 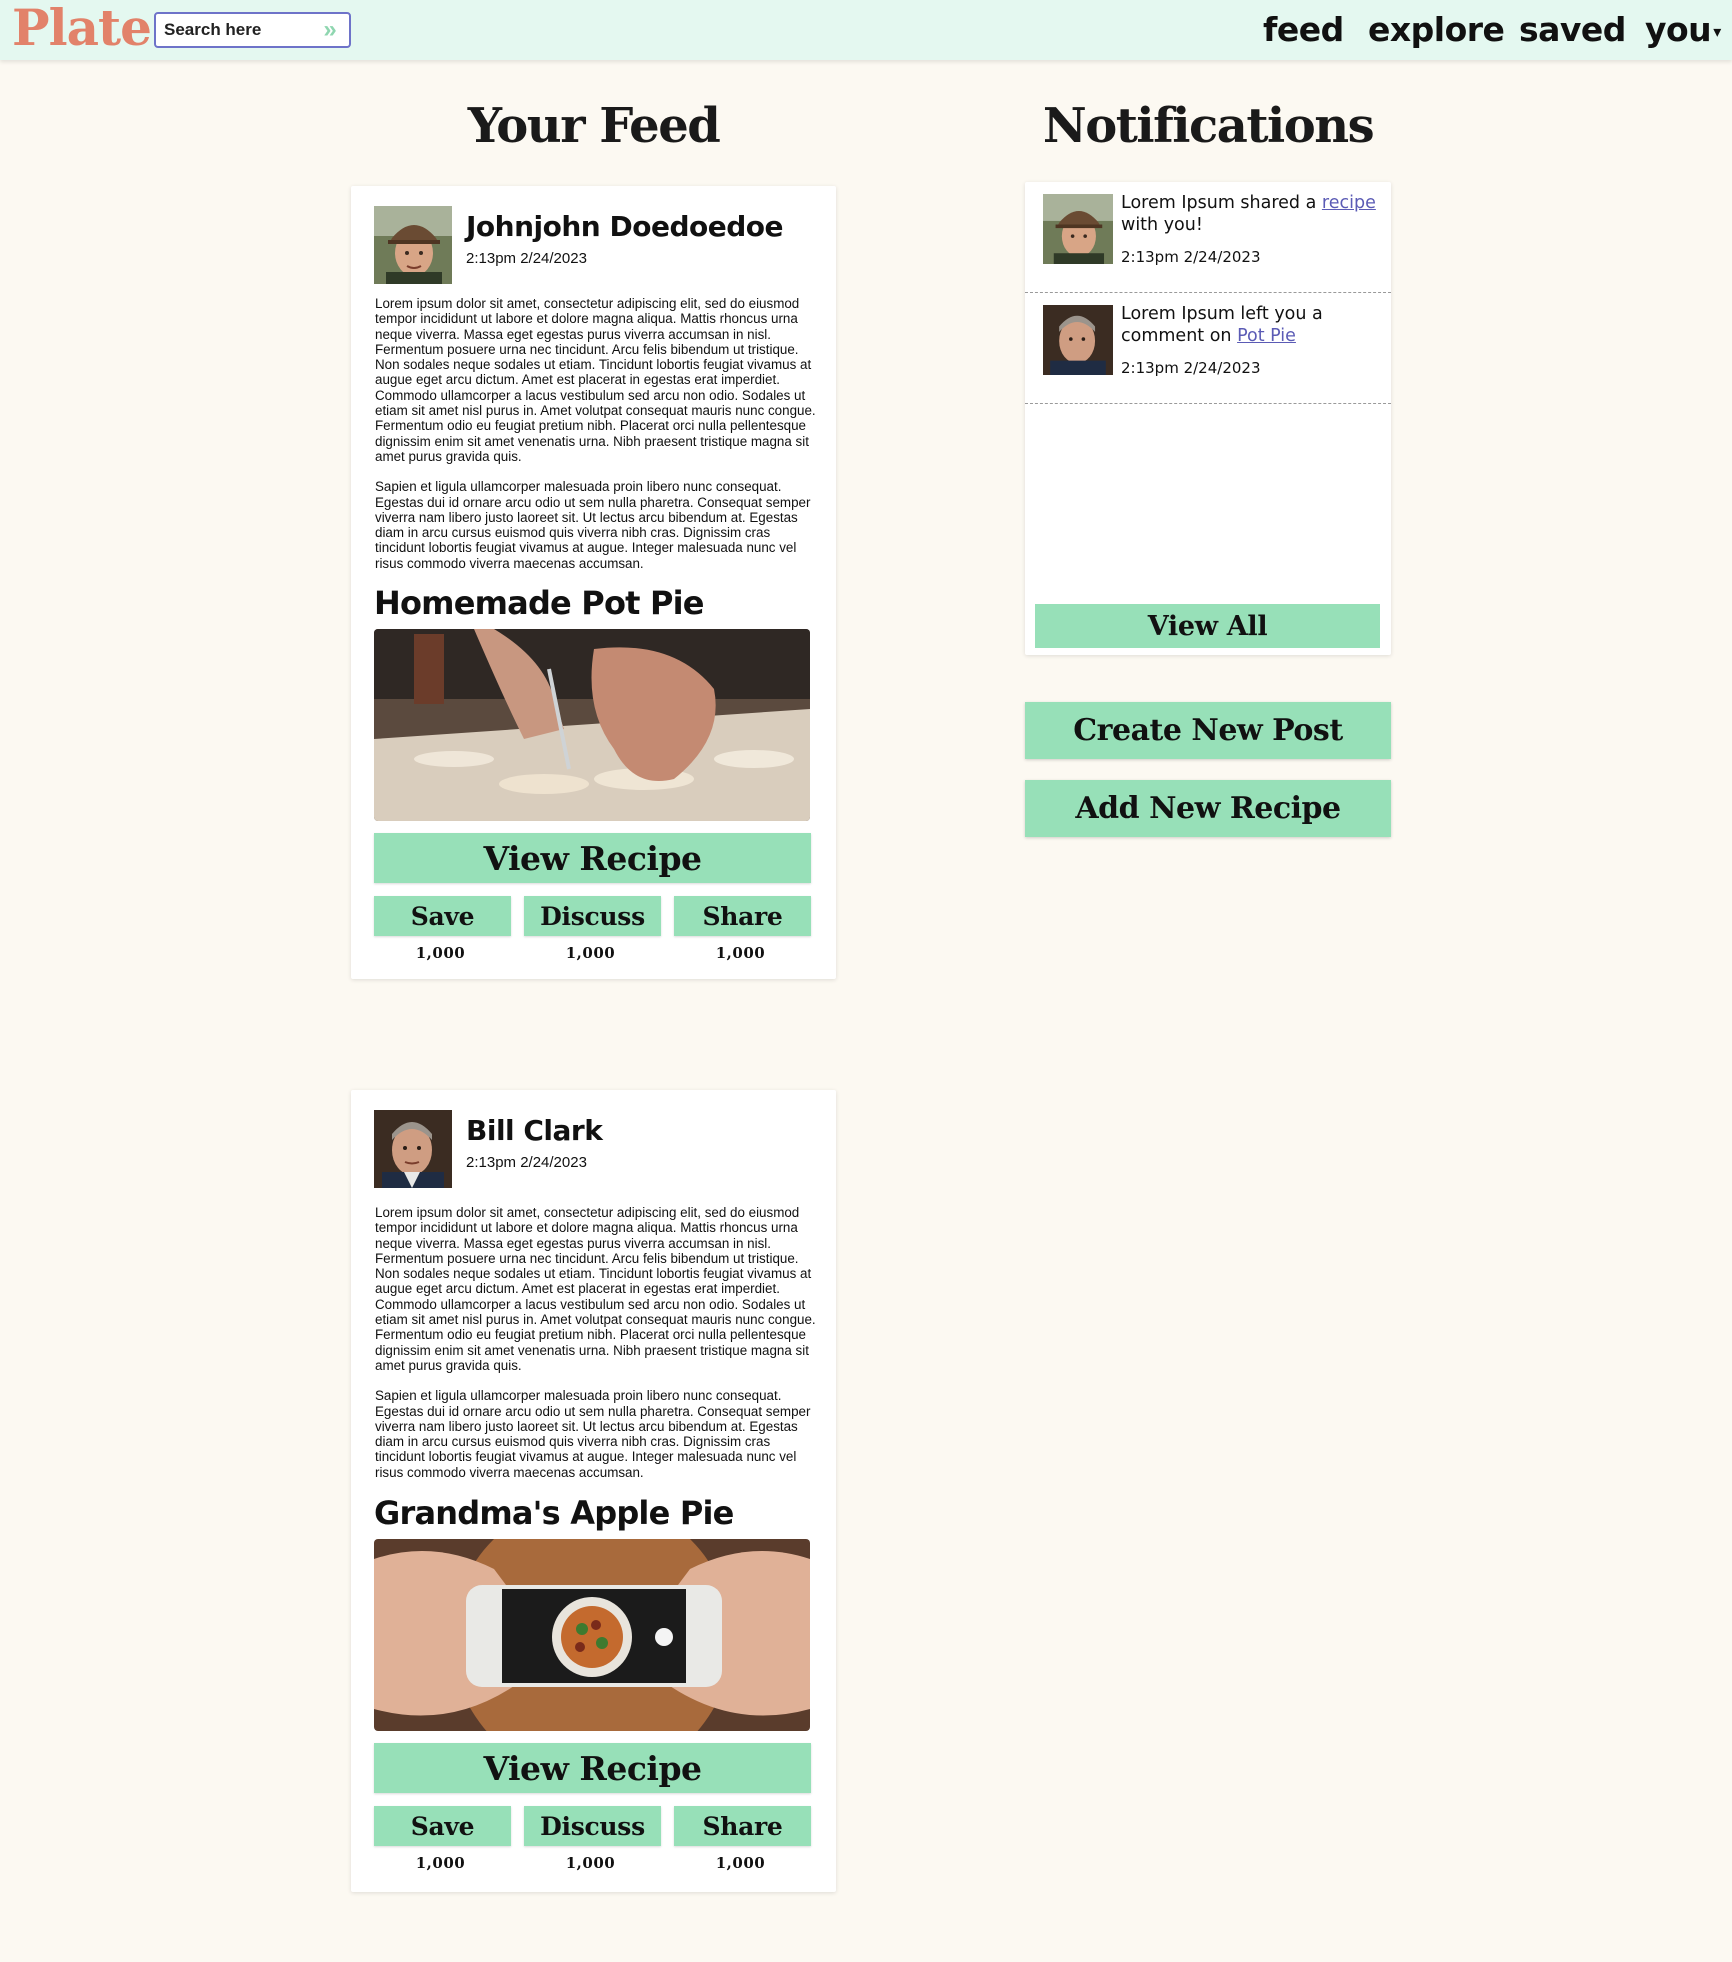 What do you see at coordinates (82, 28) in the screenshot?
I see `logo-text: Plate` at bounding box center [82, 28].